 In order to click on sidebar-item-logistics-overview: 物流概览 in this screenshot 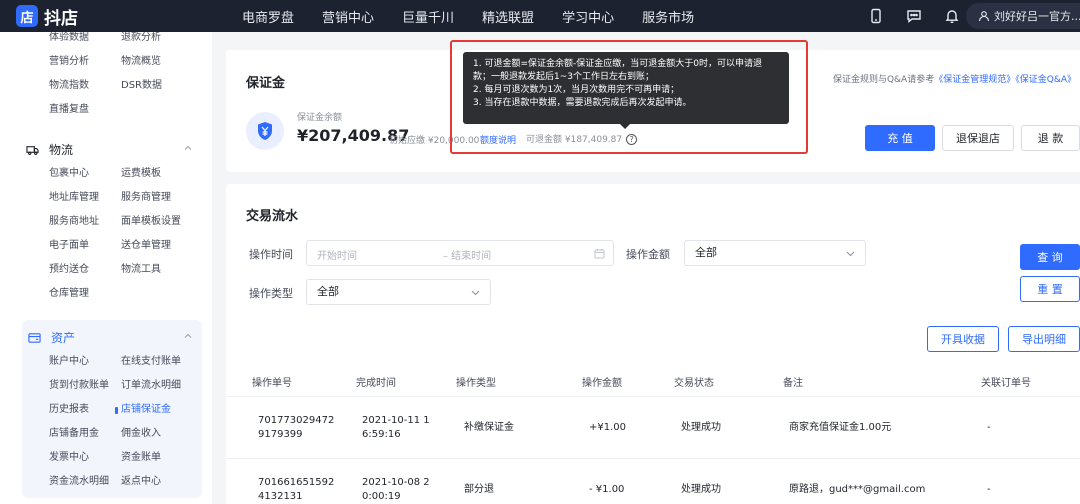, I will do `click(166, 62)`.